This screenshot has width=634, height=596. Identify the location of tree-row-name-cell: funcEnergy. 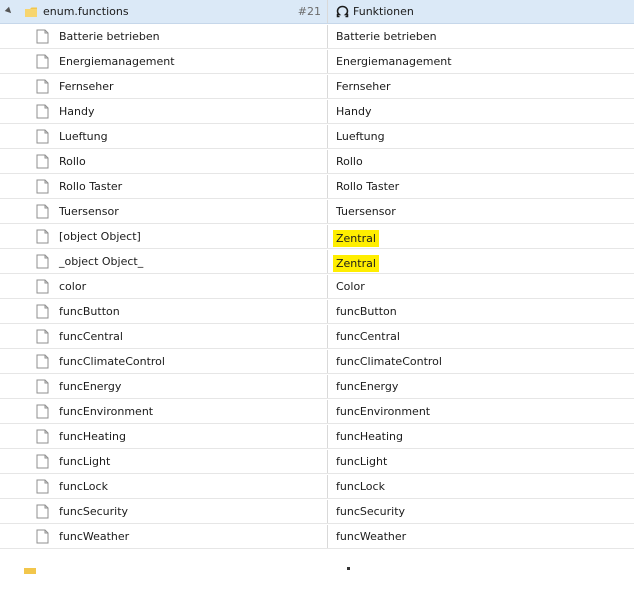
(163, 387).